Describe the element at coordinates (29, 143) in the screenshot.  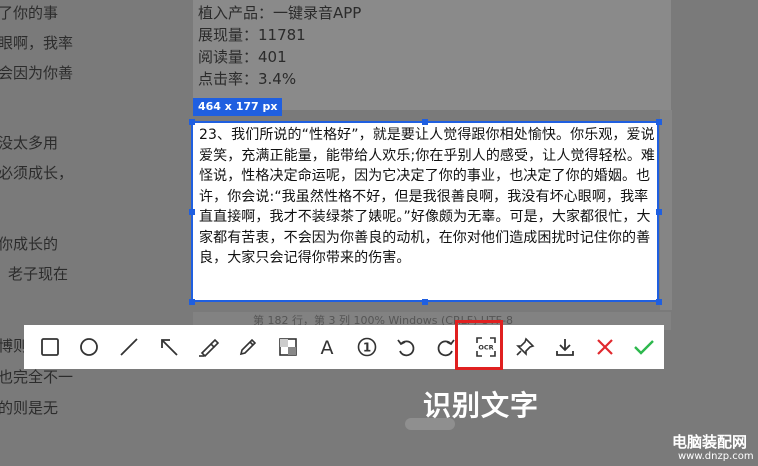
I see `background-text-line: 没太多用` at that location.